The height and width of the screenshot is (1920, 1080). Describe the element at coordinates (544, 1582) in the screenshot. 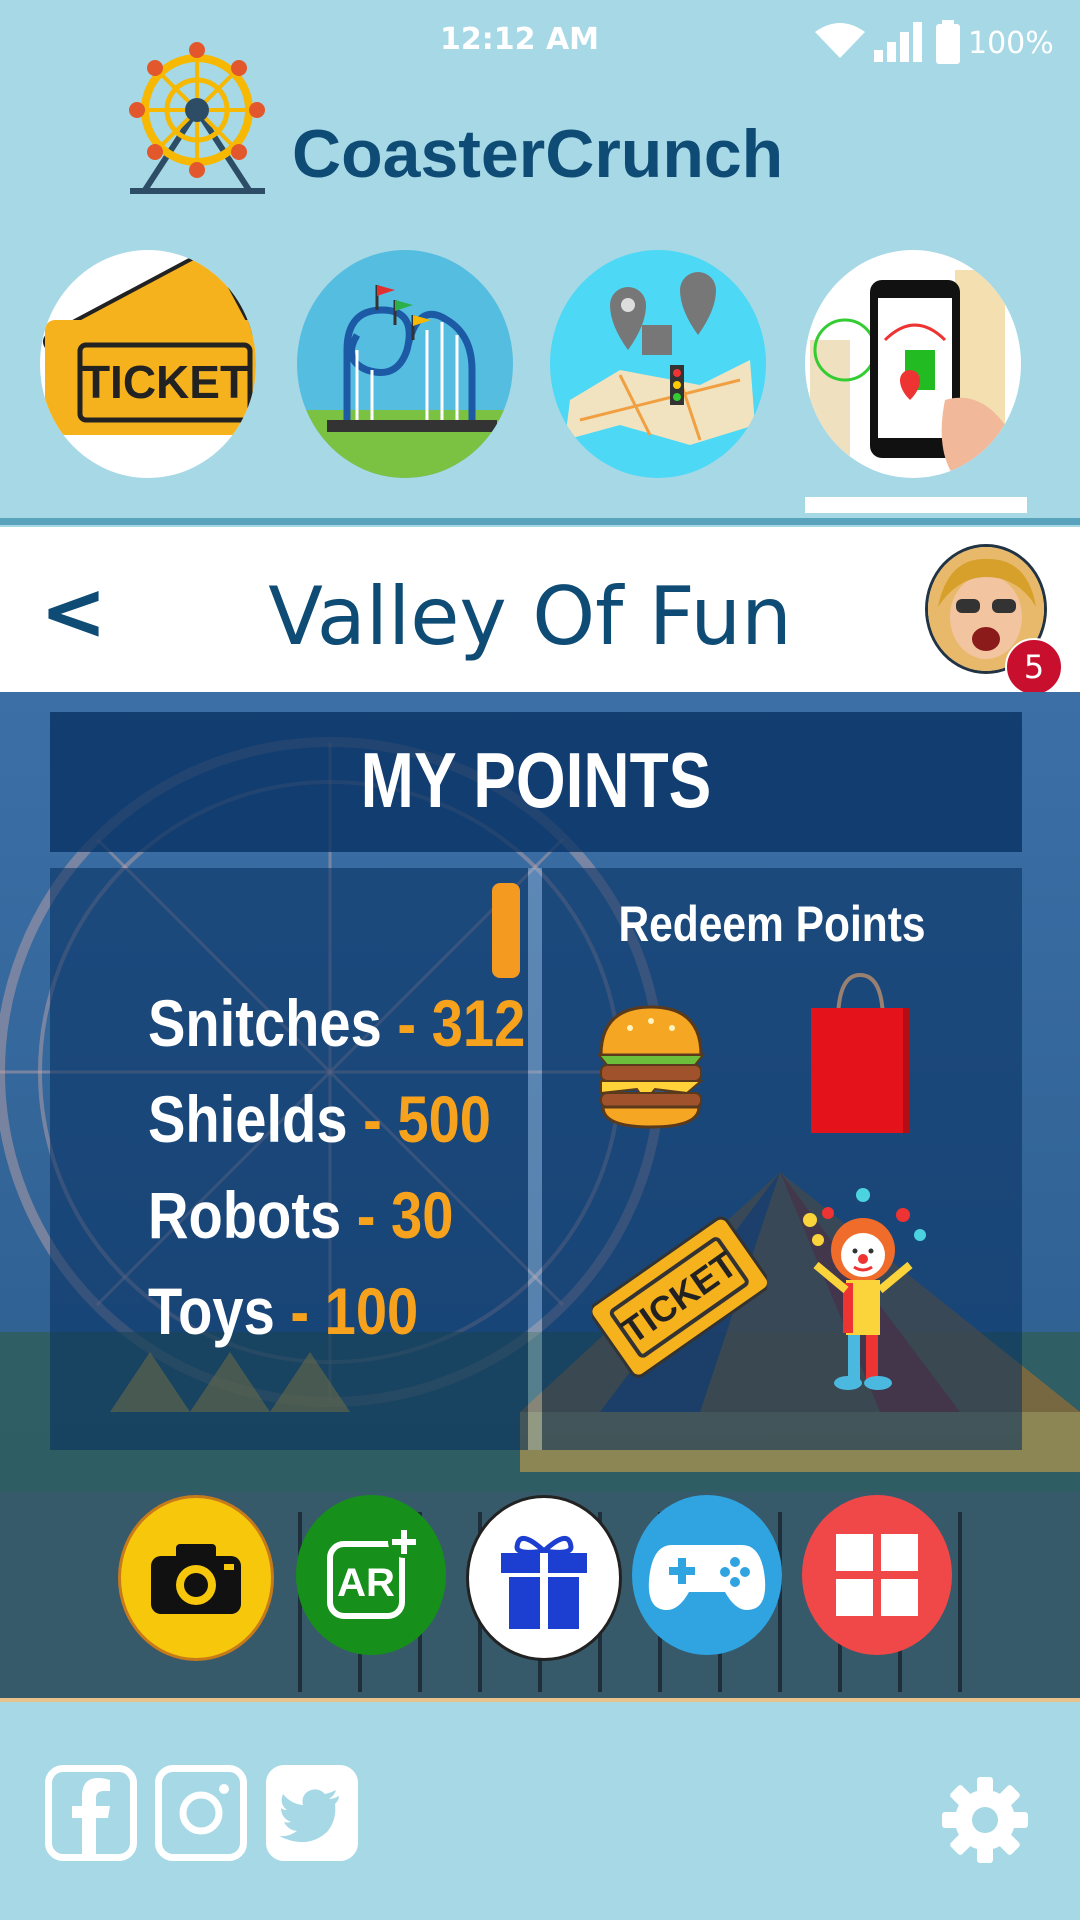

I see `gift-icon` at that location.